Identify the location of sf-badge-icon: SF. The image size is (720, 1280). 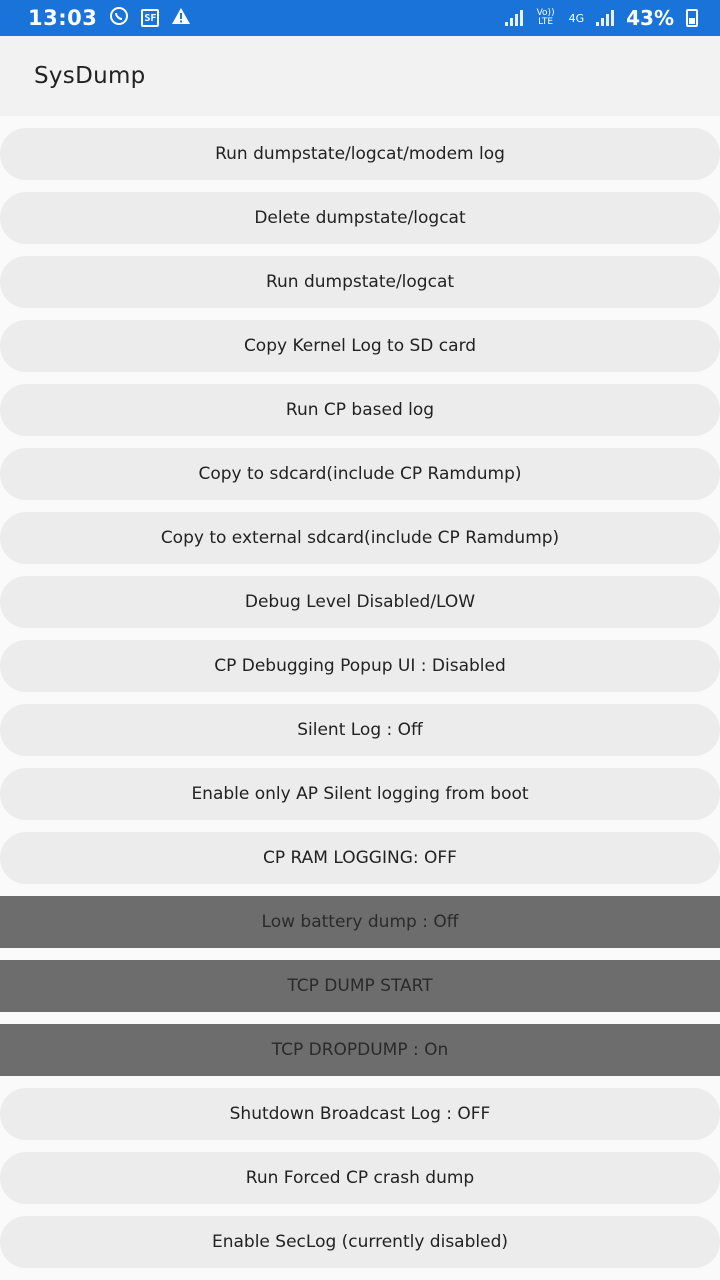
(150, 18).